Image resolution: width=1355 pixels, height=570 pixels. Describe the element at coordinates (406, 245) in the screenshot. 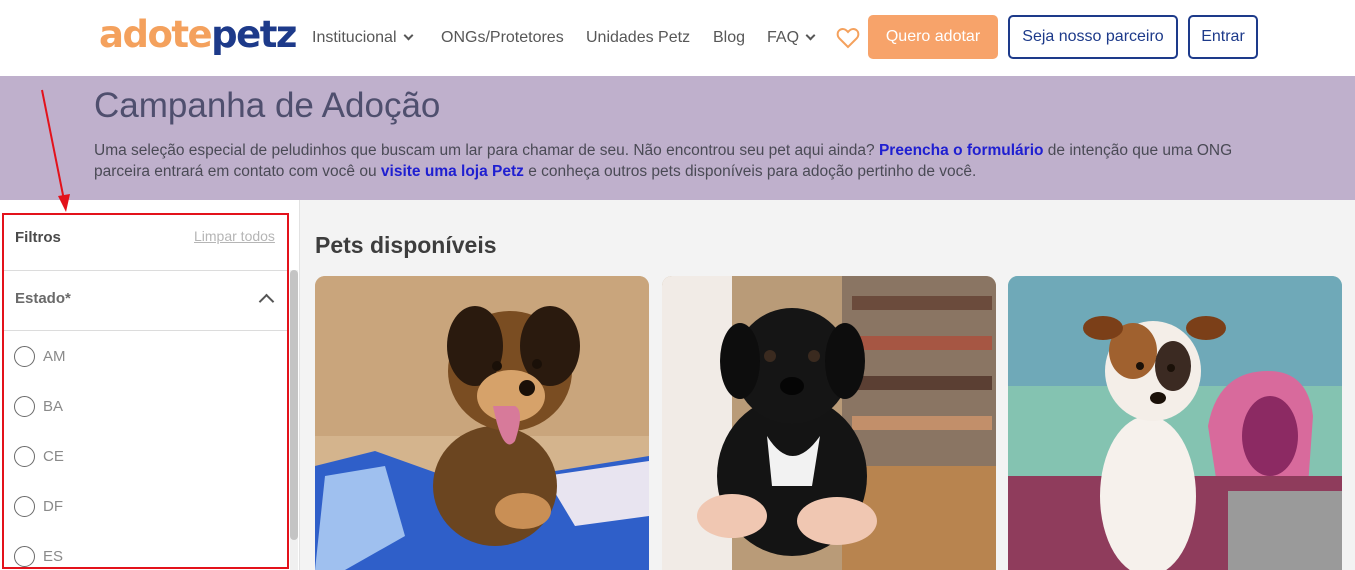

I see `pets-title: Pets disponíveis` at that location.